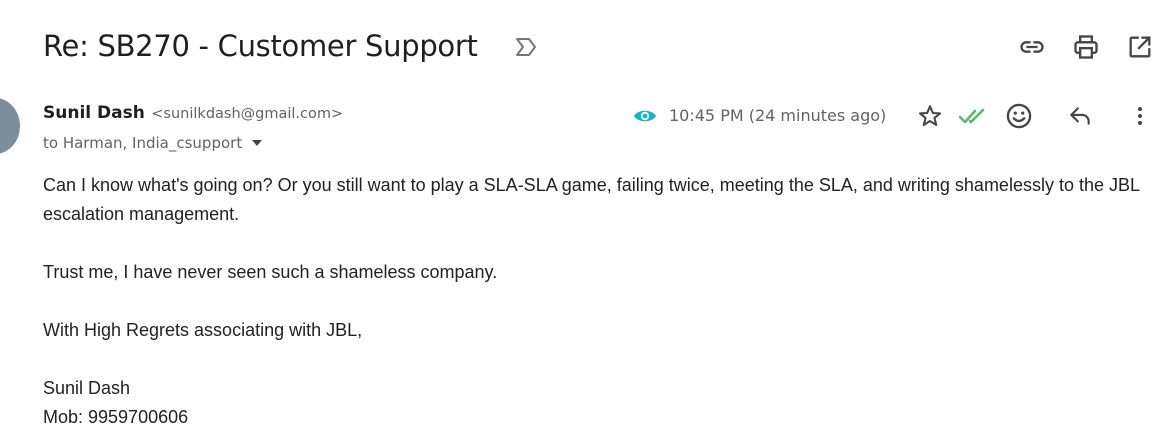  I want to click on sender-name: Sunil Dash, so click(94, 113).